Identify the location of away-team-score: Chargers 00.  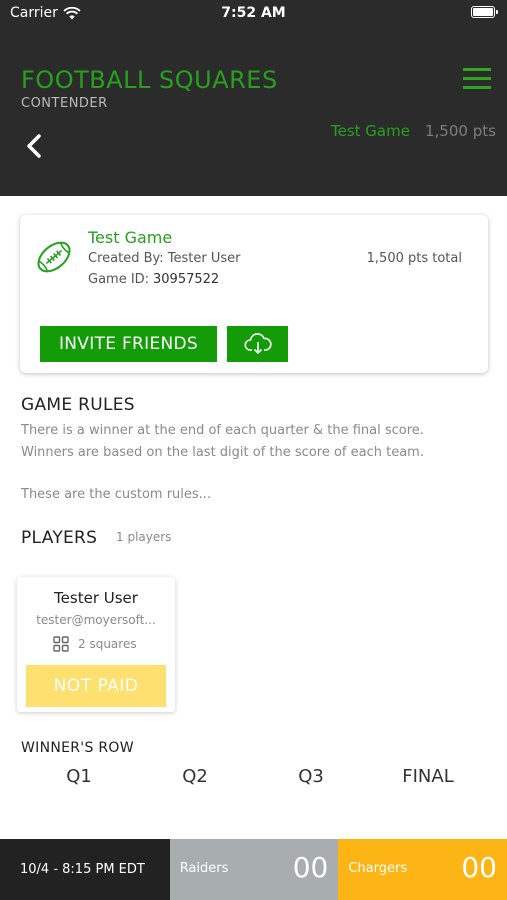
(422, 869).